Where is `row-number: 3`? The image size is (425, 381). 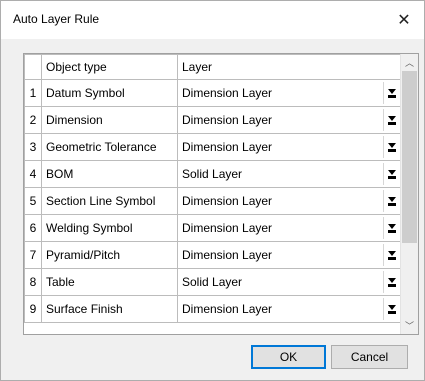
row-number: 3 is located at coordinates (33, 147).